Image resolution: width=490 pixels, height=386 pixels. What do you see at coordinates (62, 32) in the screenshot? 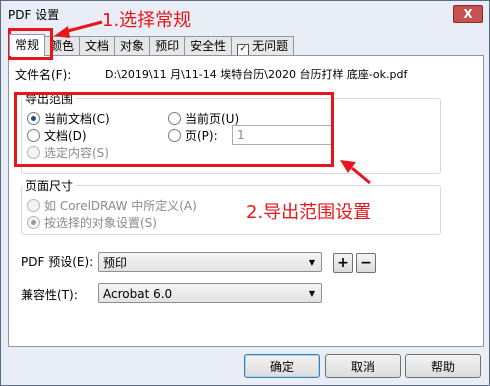
I see `arrow-step1-head` at bounding box center [62, 32].